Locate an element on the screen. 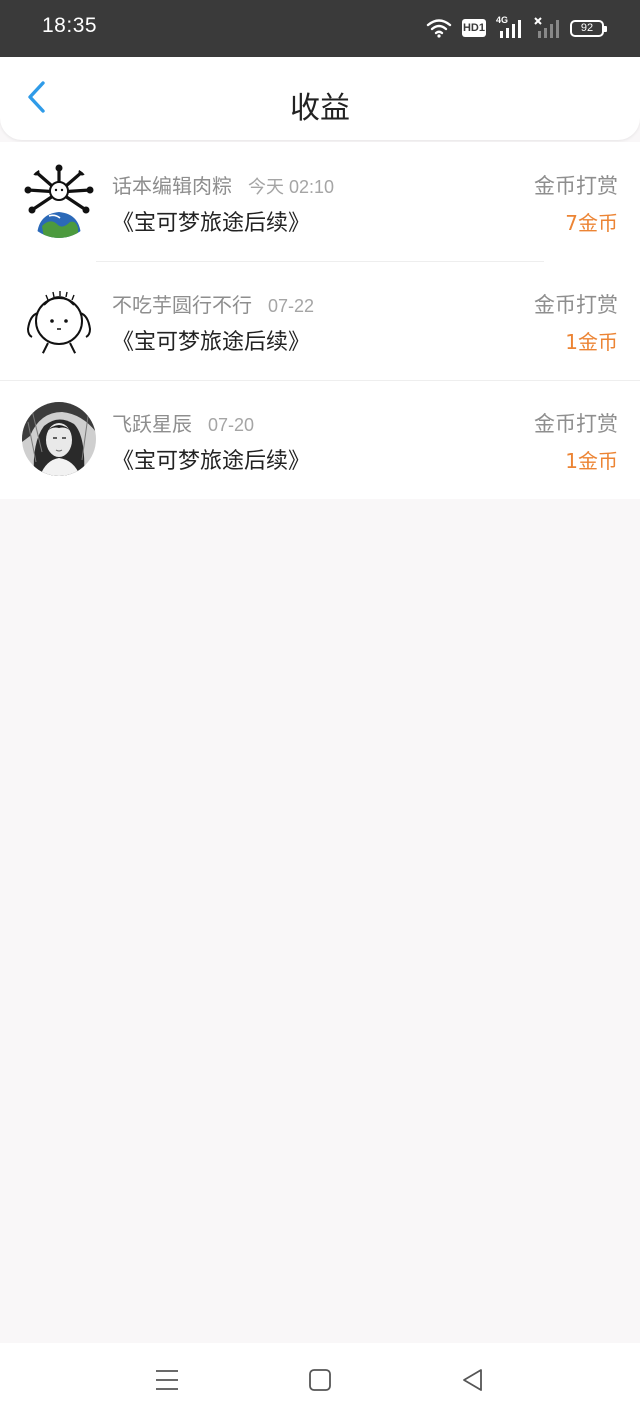 The width and height of the screenshot is (640, 1422). date: 今天 02:10 is located at coordinates (291, 187).